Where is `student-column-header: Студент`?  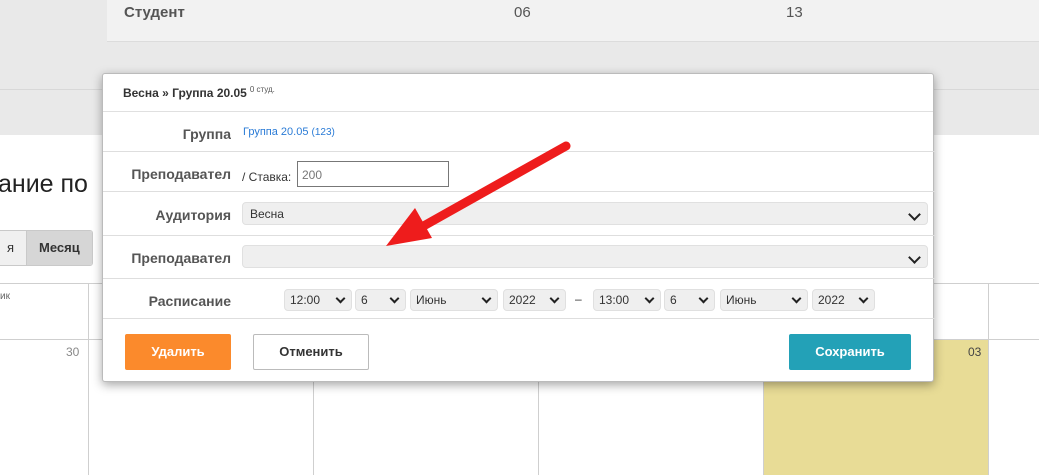
student-column-header: Студент is located at coordinates (154, 12).